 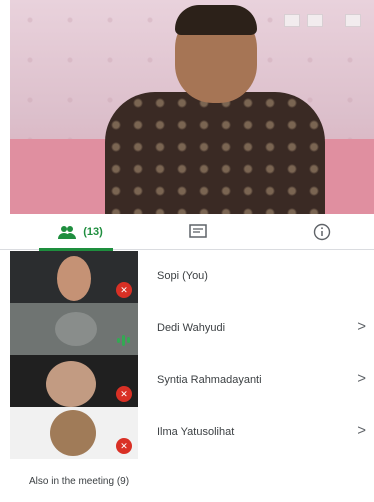 I want to click on participant-count: (13), so click(x=93, y=232).